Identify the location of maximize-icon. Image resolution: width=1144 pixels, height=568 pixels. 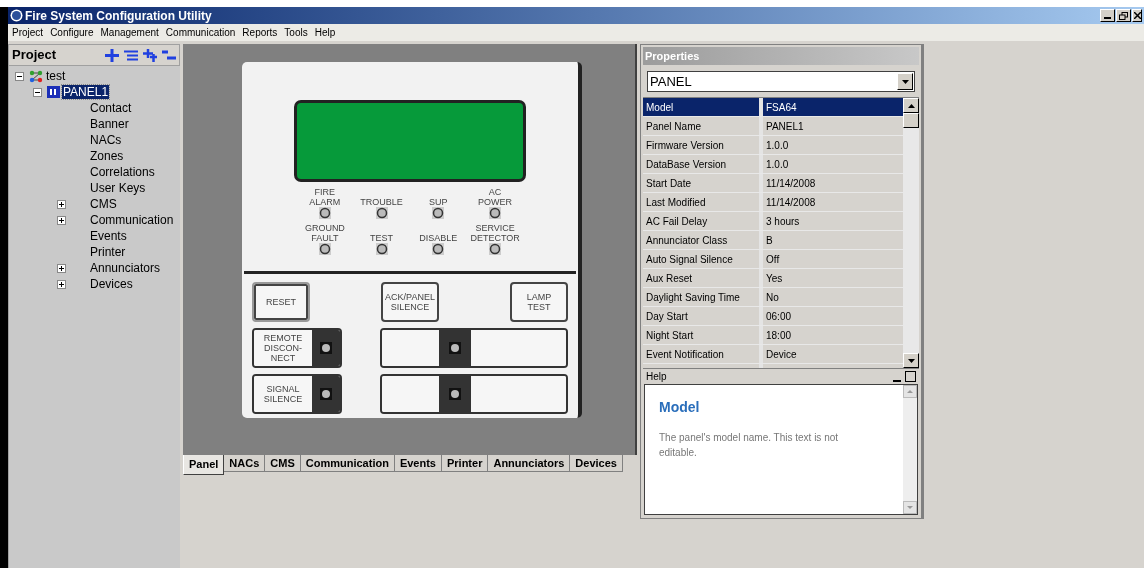
(910, 376).